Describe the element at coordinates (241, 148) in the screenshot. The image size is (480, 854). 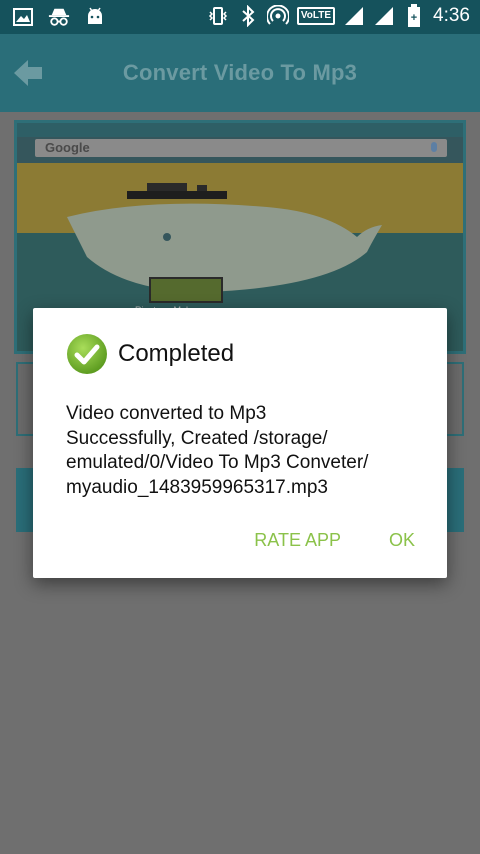
I see `preview-search-bar: Google` at that location.